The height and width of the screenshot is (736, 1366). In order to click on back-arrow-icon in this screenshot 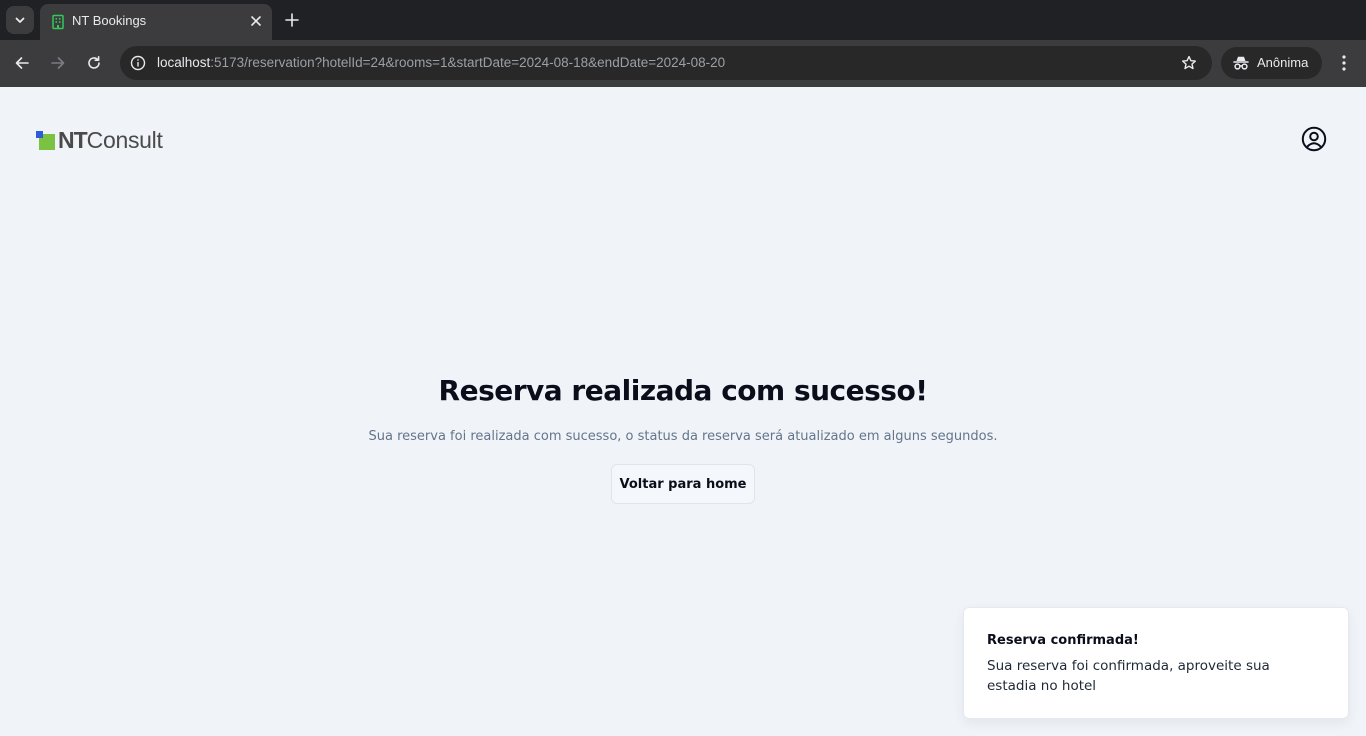, I will do `click(22, 63)`.